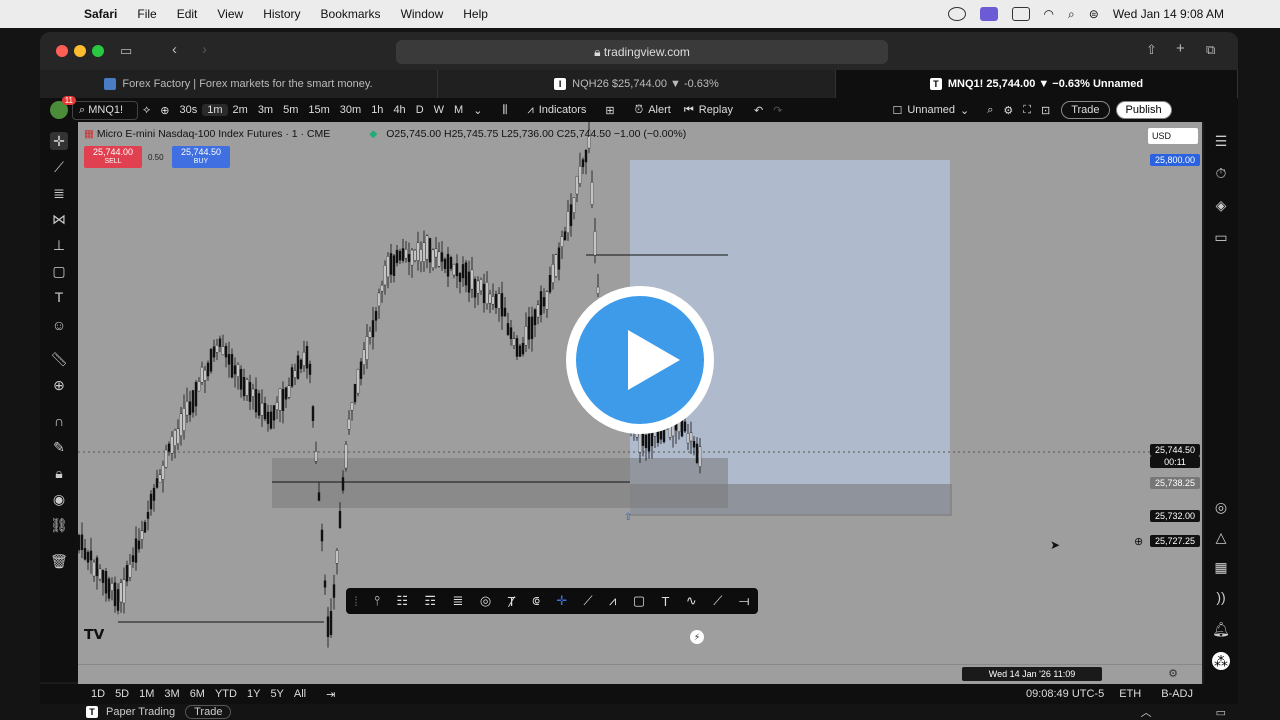  I want to click on interval-d: D, so click(420, 110).